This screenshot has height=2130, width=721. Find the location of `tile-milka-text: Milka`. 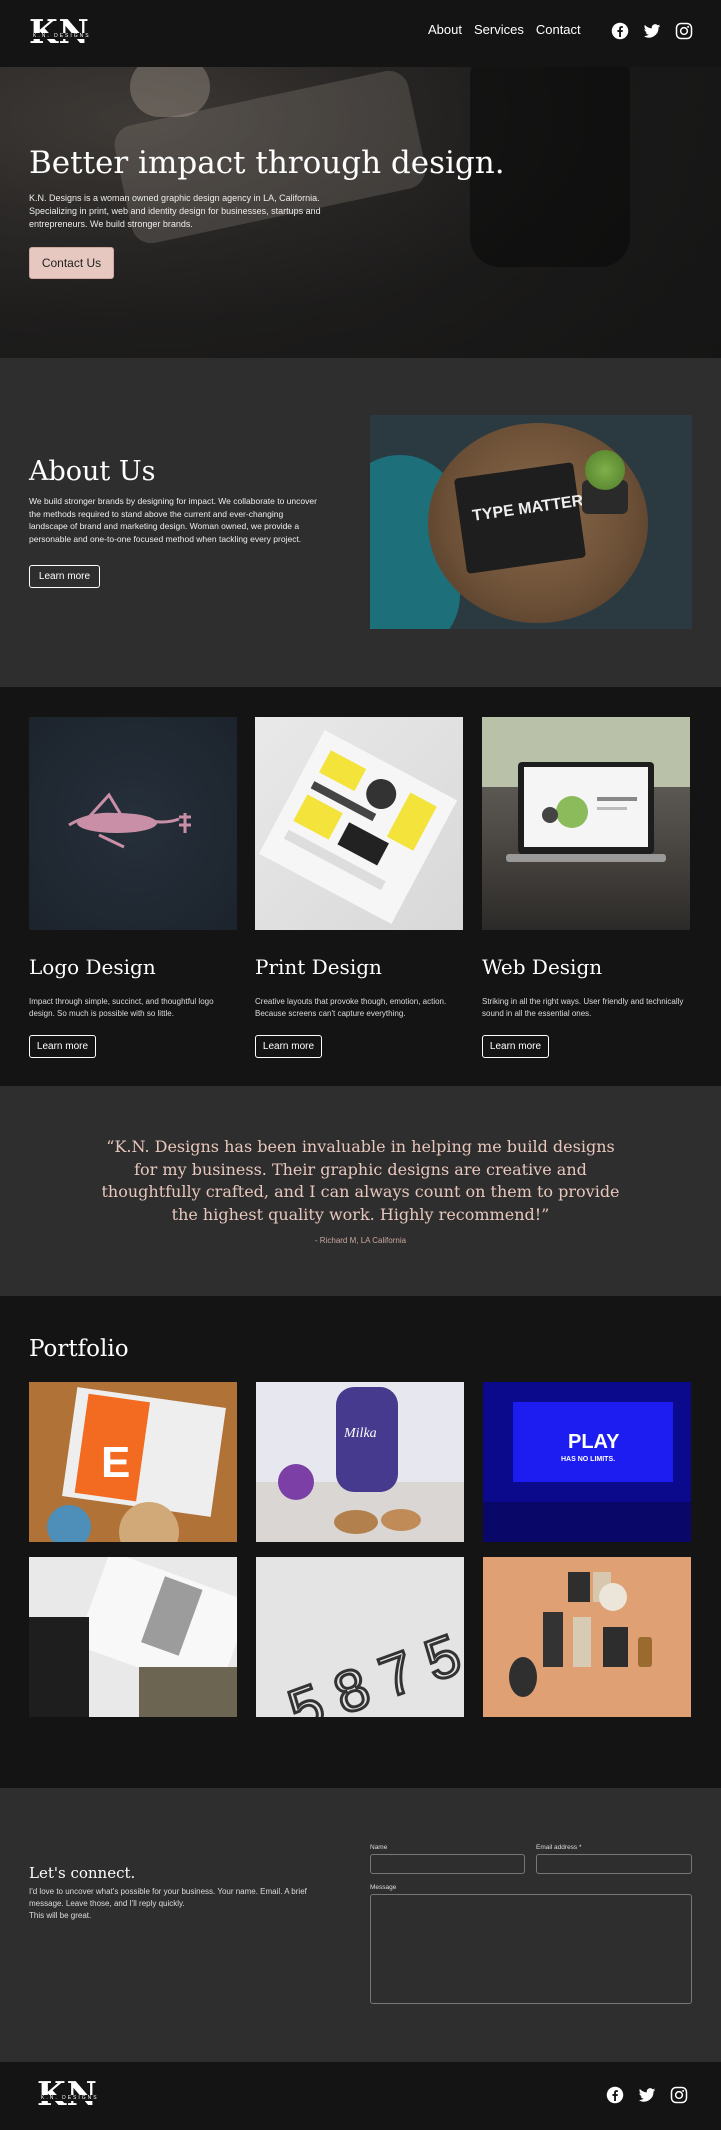

tile-milka-text: Milka is located at coordinates (360, 1433).